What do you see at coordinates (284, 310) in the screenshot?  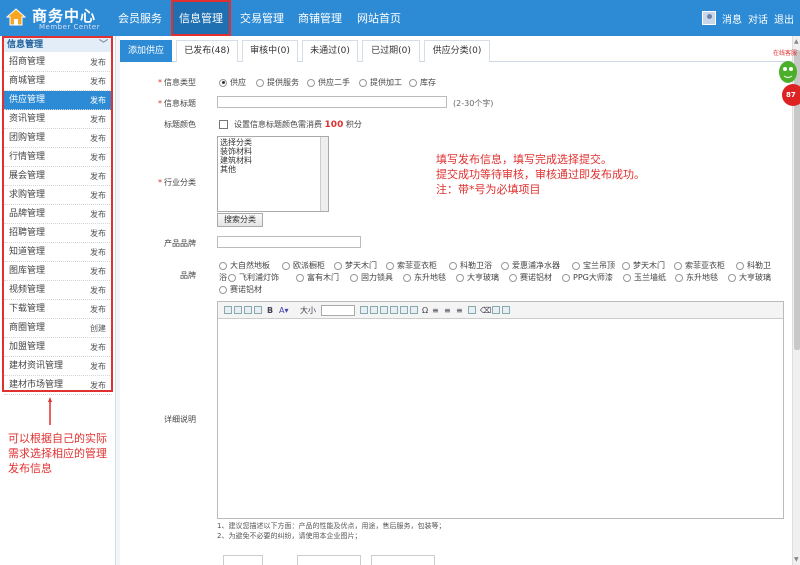 I see `font-color-icon: A▾` at bounding box center [284, 310].